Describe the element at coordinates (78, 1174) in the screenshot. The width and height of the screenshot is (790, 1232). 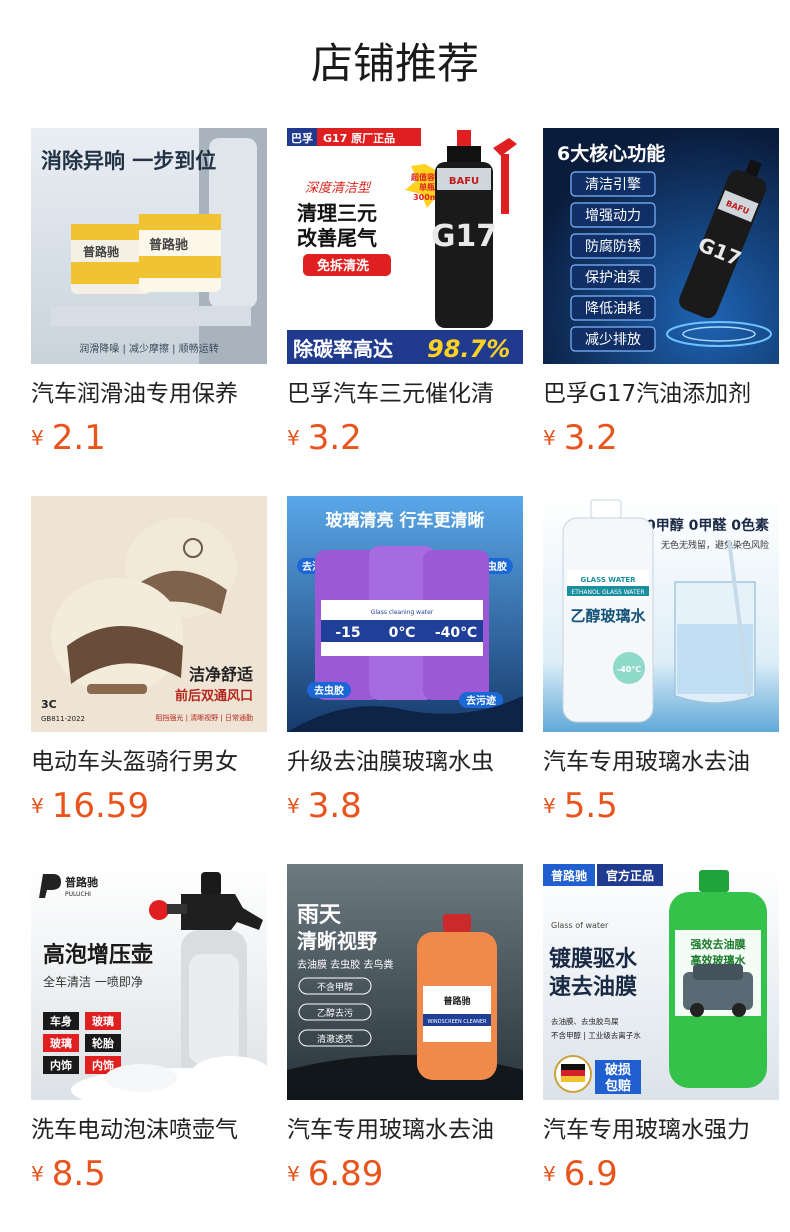
I see `price-value: 8.5` at that location.